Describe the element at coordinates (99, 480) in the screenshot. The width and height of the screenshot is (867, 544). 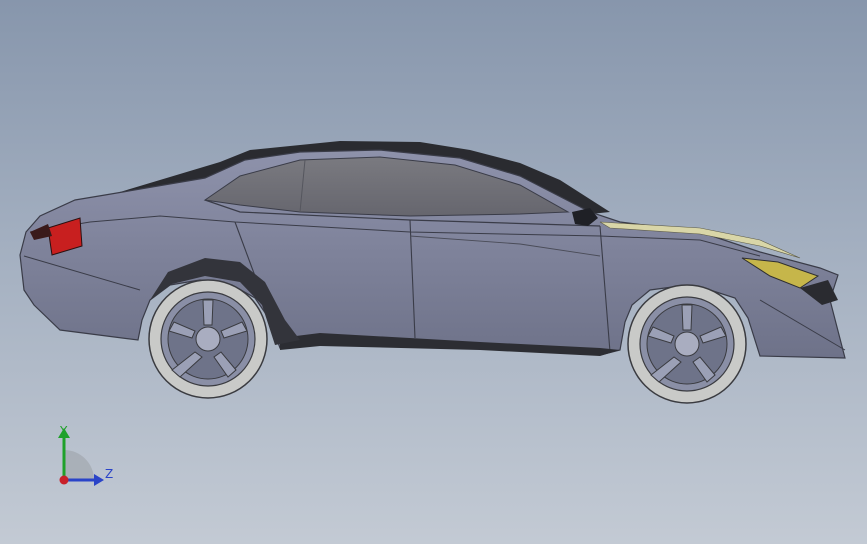
I see `z-axis-arrow-icon` at that location.